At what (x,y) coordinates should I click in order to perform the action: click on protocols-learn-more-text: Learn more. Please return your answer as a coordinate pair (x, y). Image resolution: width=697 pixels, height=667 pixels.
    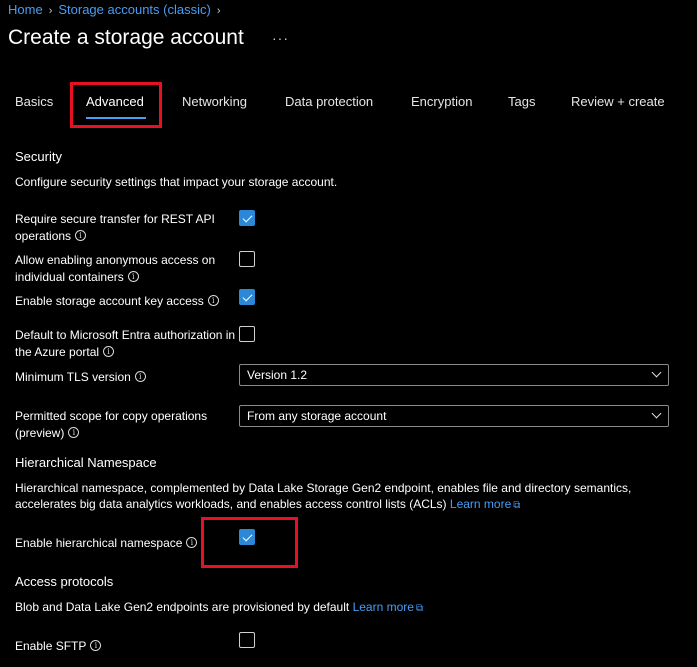
    Looking at the image, I should click on (383, 607).